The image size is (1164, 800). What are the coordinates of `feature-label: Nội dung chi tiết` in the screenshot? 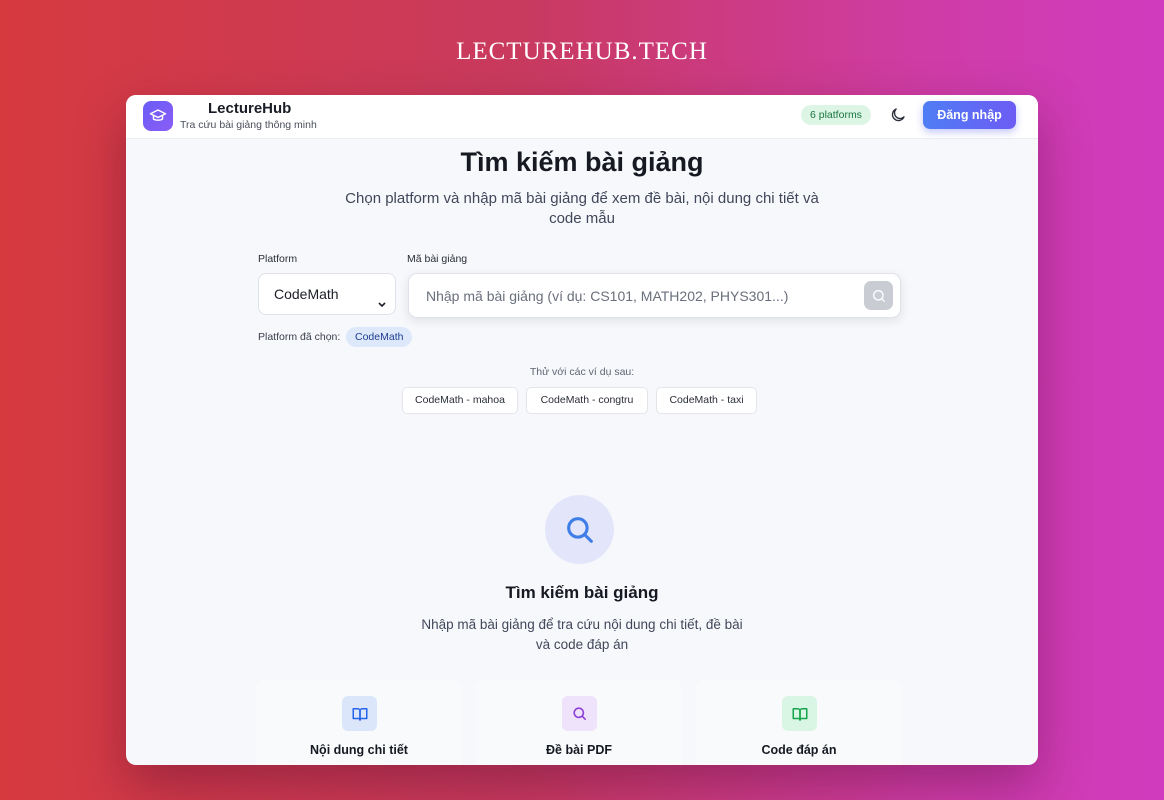 It's located at (359, 750).